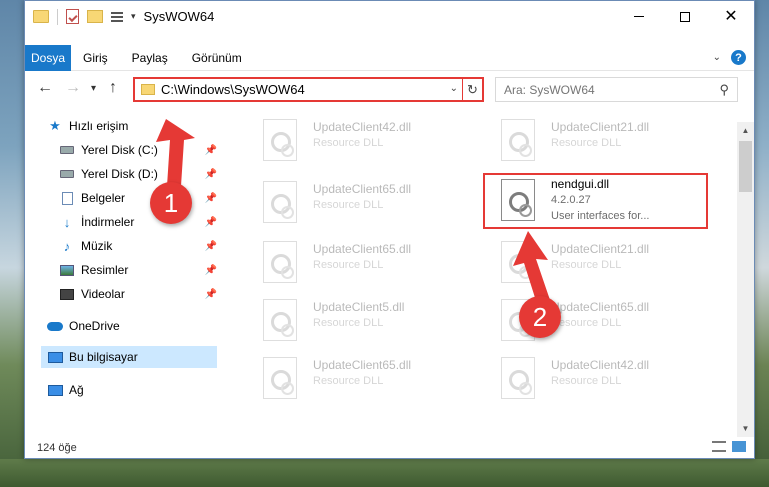  What do you see at coordinates (171, 203) in the screenshot?
I see `annotation-step-1: 1` at bounding box center [171, 203].